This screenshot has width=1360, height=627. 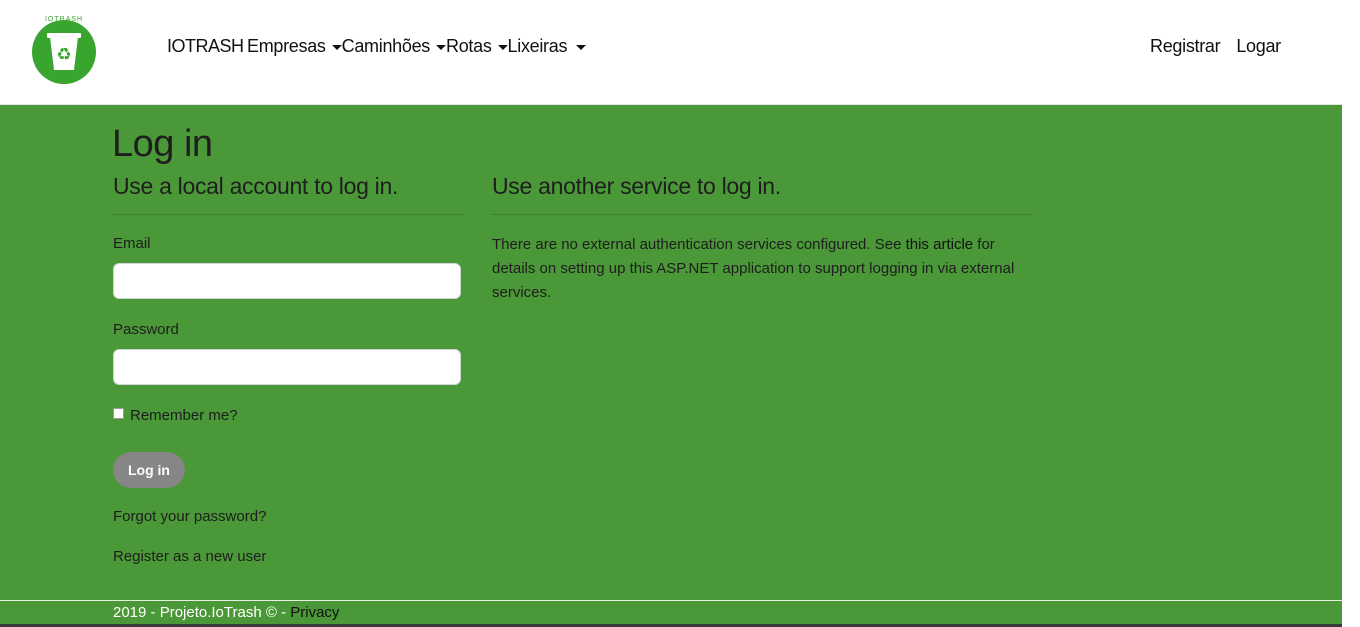 I want to click on menu-caminhoes: Caminhões, so click(x=394, y=46).